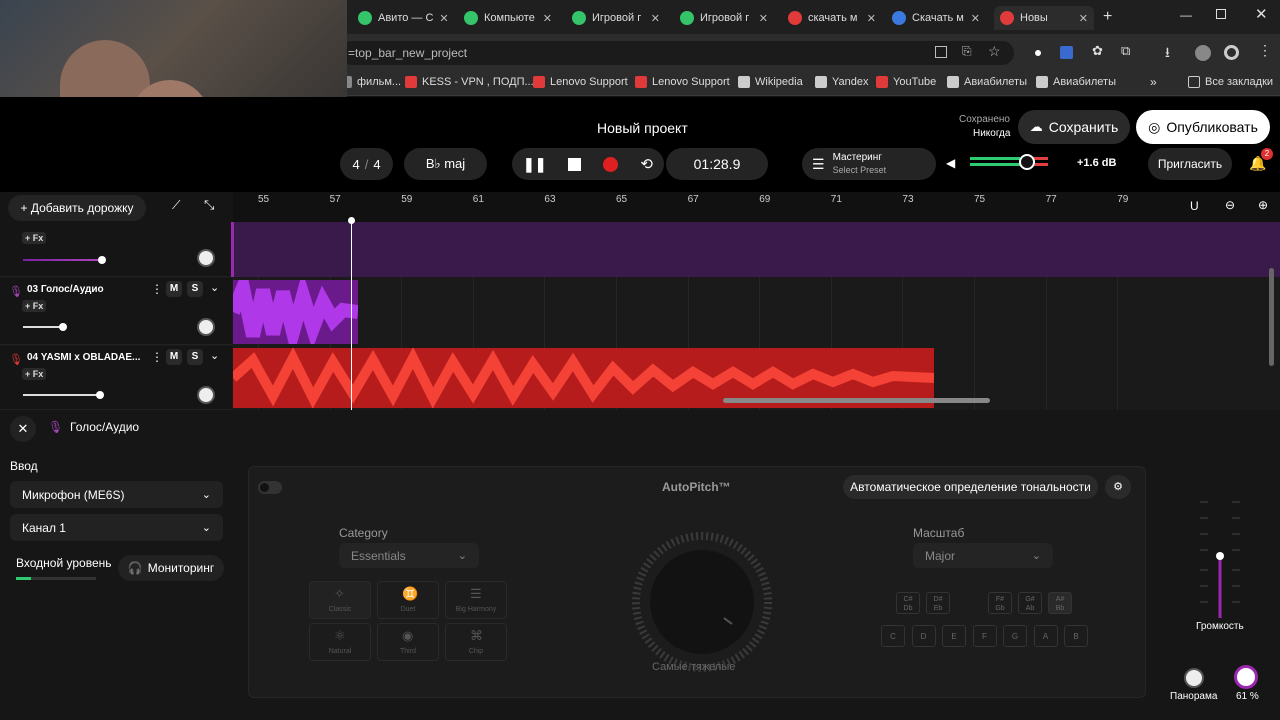 The image size is (1280, 720). Describe the element at coordinates (445, 164) in the screenshot. I see `key-selector: B♭ maj` at that location.